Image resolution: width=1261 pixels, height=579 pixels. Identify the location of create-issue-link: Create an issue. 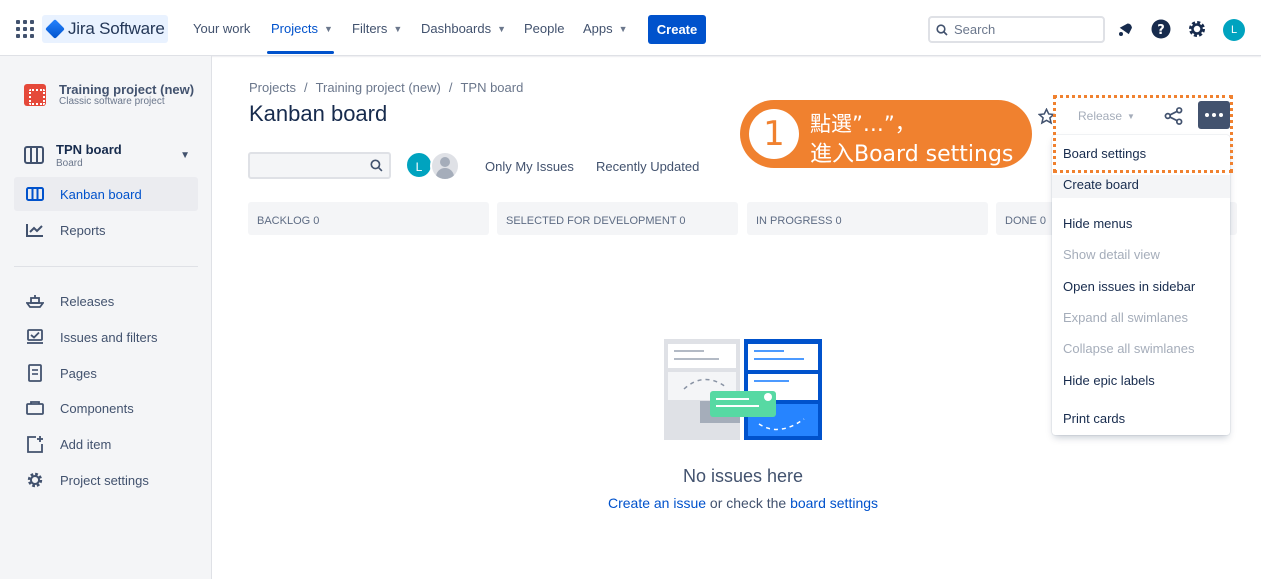
(657, 503).